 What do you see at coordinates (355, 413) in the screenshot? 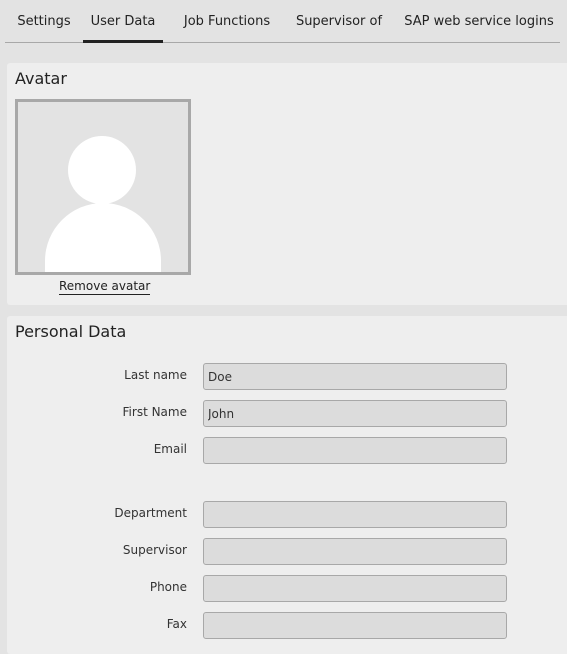
I see `first-name-field` at bounding box center [355, 413].